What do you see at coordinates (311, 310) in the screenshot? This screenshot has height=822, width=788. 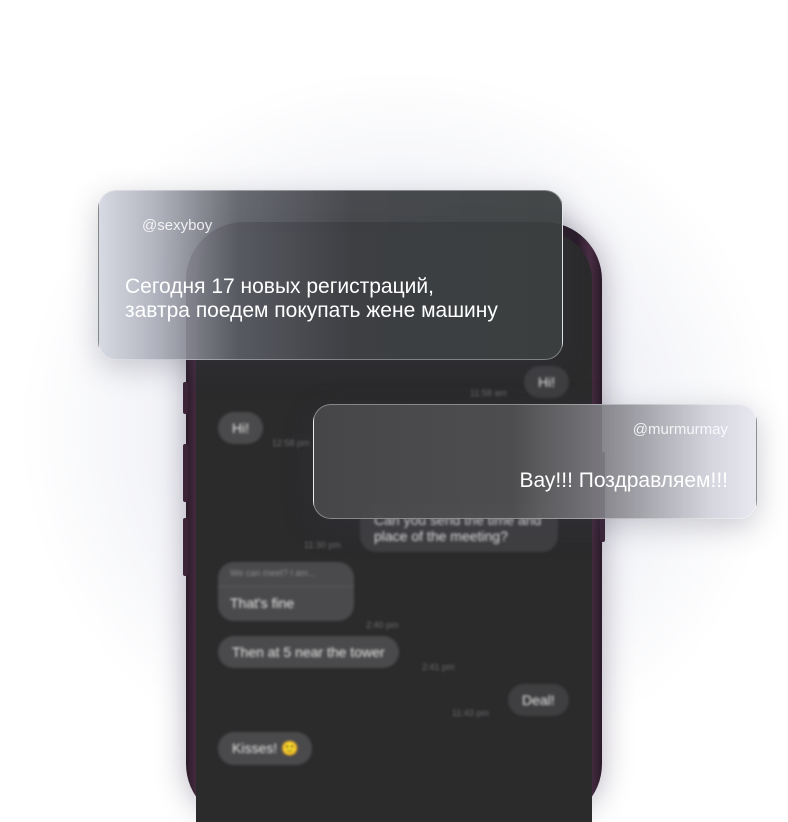 I see `notification-text-line: завтра поедем покупать жене машину` at bounding box center [311, 310].